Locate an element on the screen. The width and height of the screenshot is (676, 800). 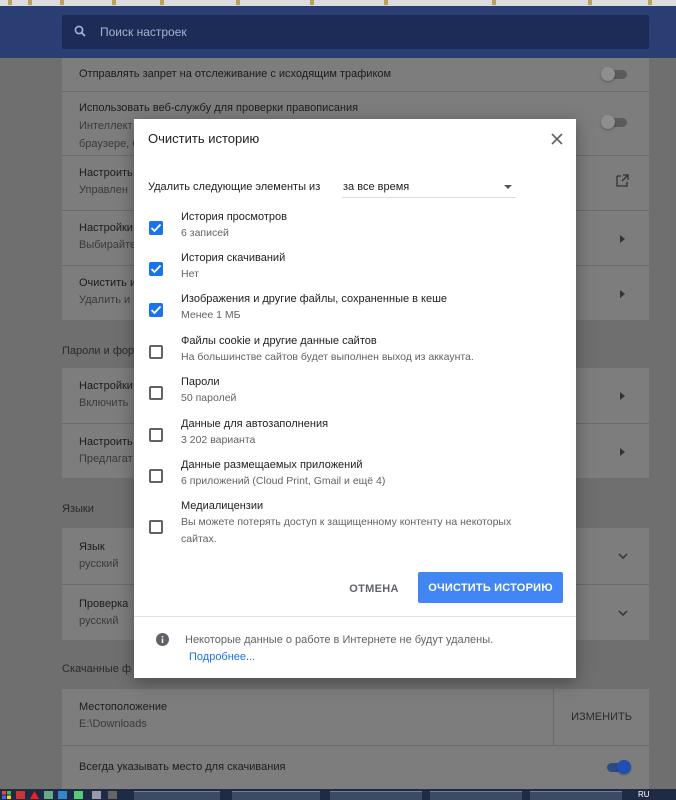
setting-subtitle: Предлагат is located at coordinates (106, 459).